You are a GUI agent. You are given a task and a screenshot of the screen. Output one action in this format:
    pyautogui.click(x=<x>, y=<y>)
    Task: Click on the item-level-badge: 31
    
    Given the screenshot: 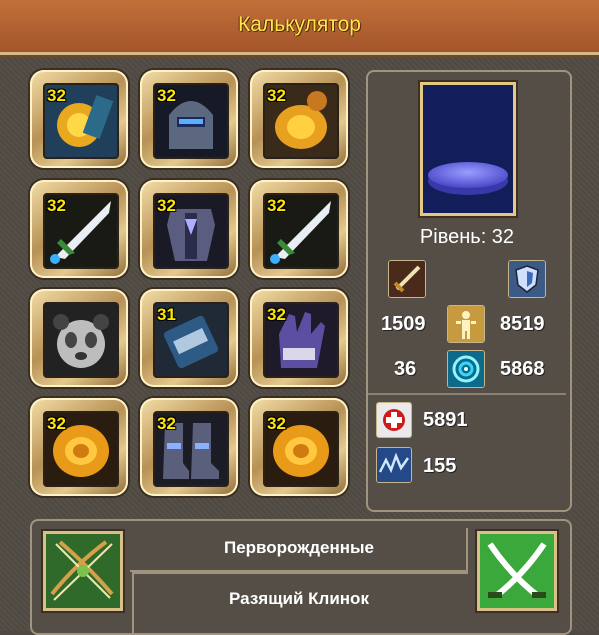 What is the action you would take?
    pyautogui.click(x=166, y=314)
    